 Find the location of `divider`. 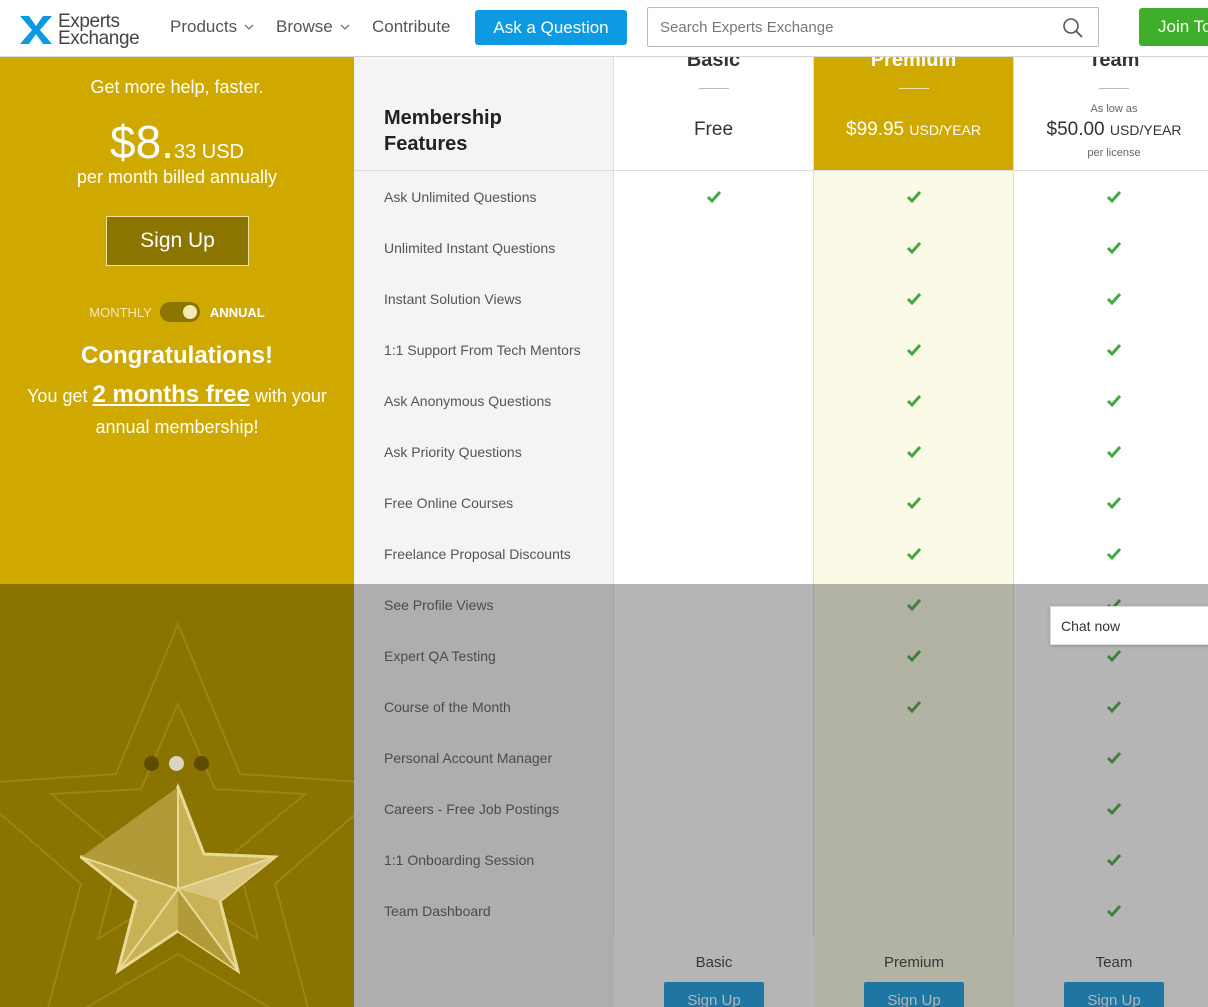

divider is located at coordinates (1114, 88).